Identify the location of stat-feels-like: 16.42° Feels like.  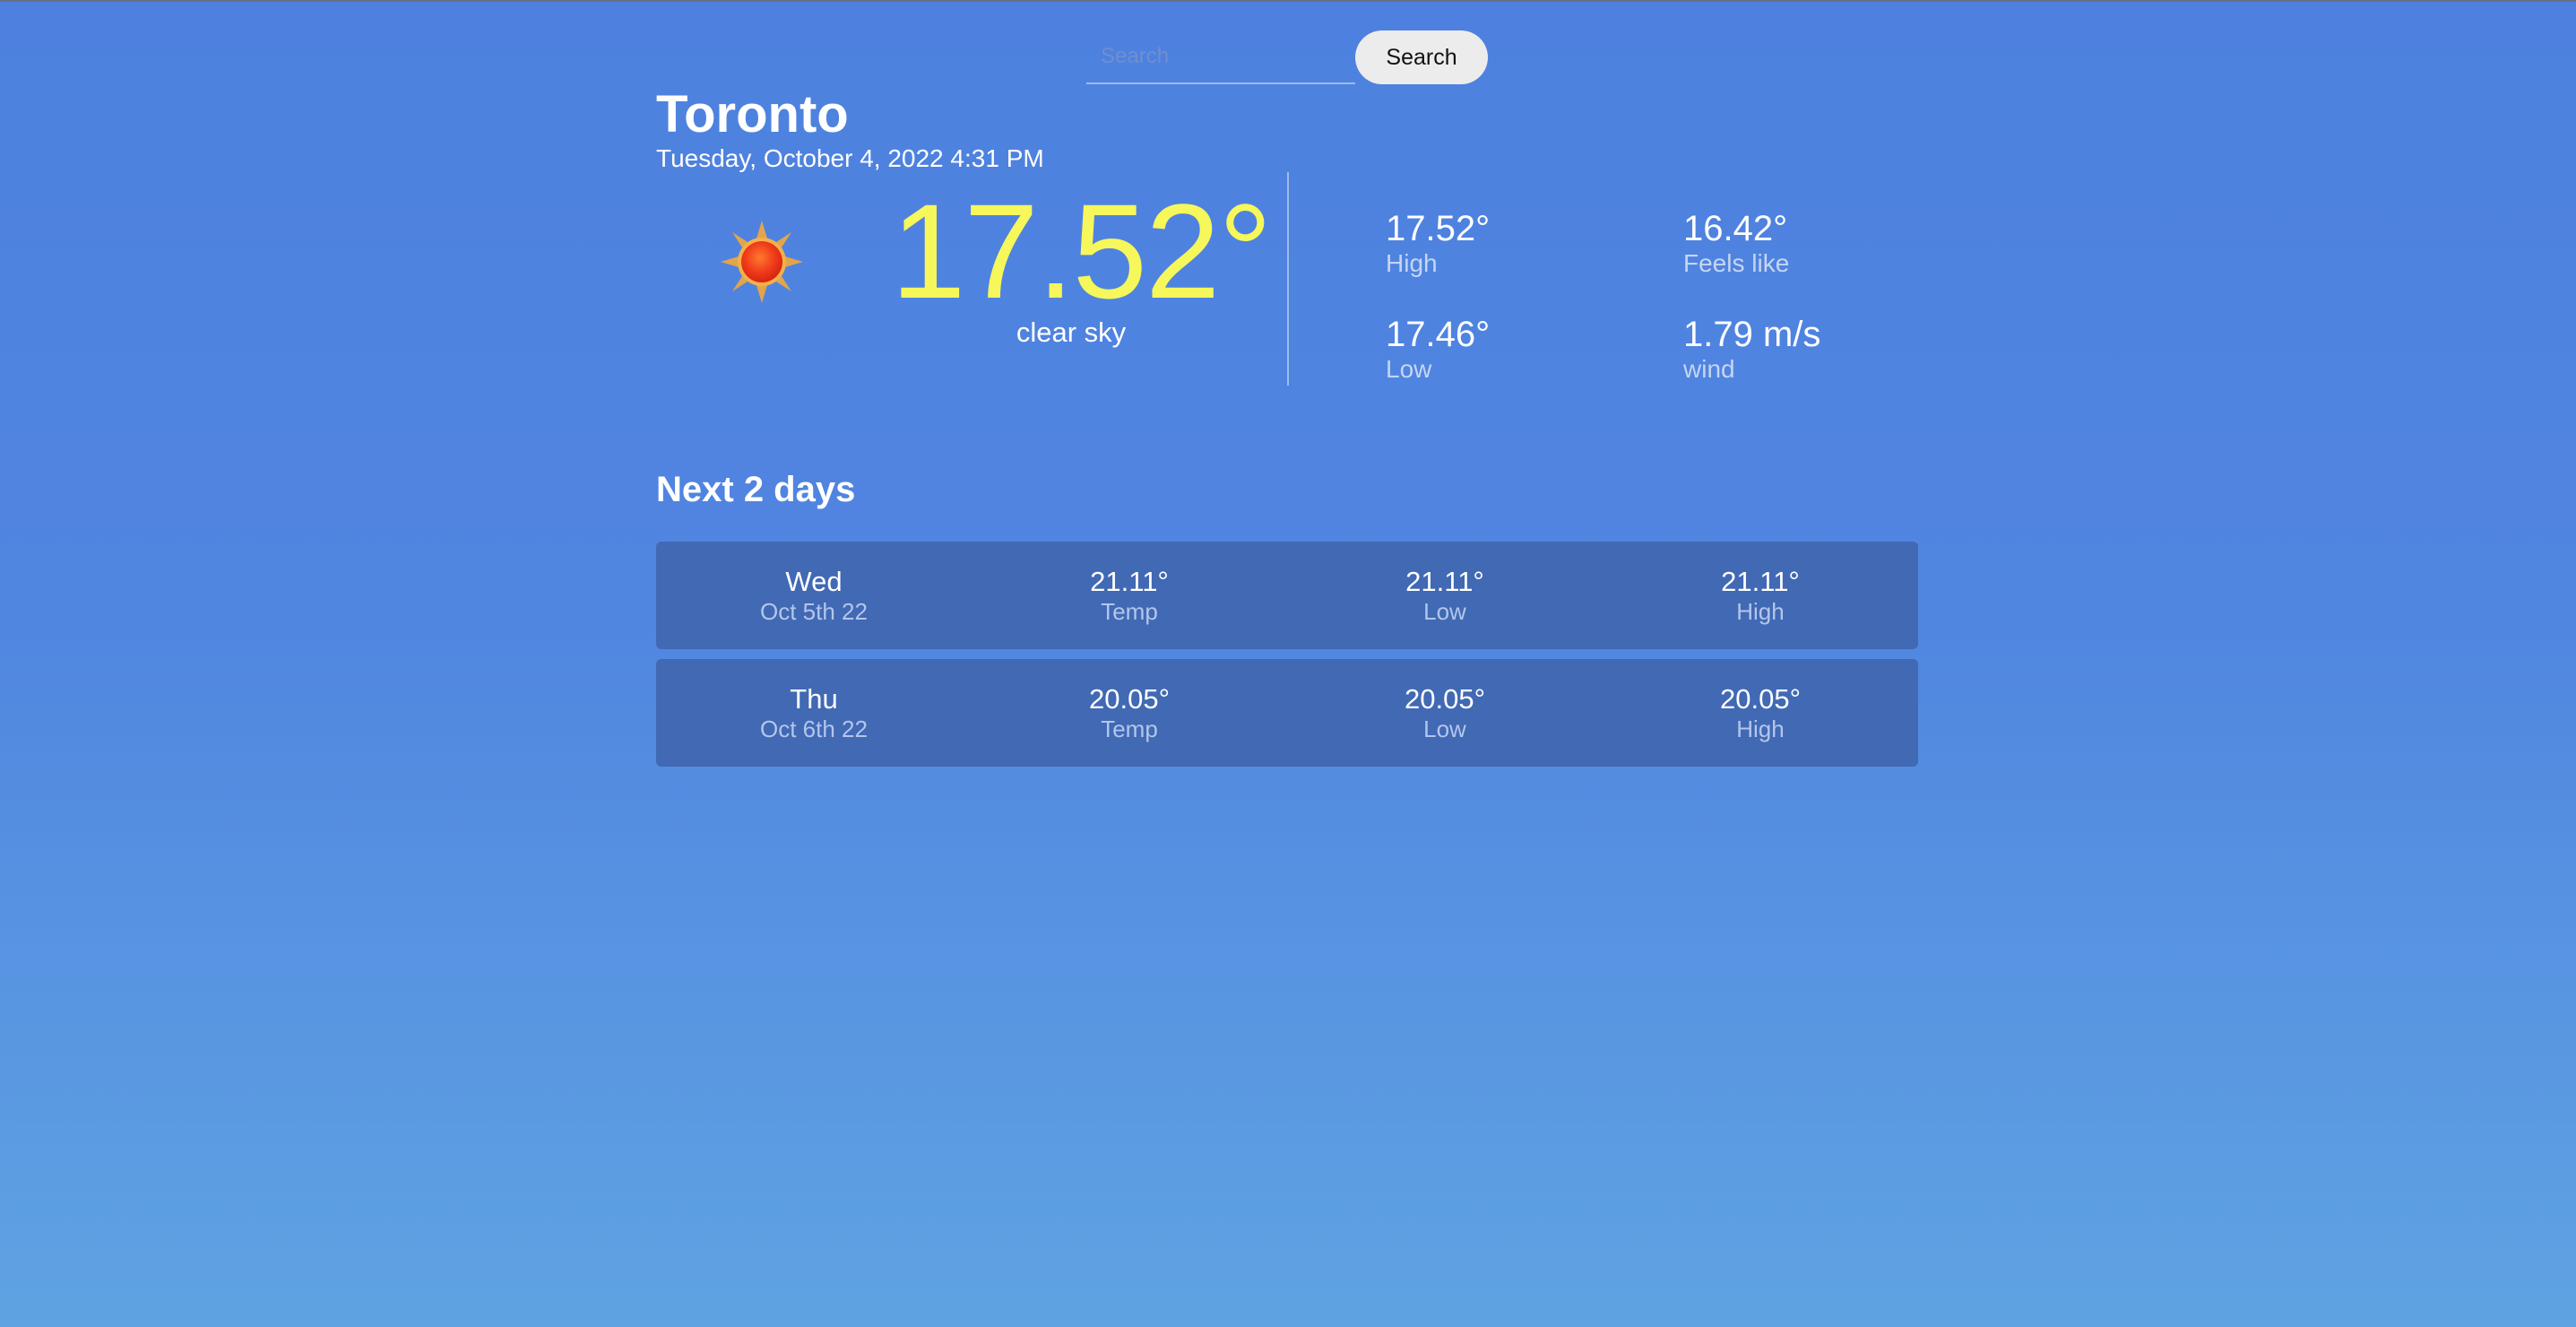
(1736, 243).